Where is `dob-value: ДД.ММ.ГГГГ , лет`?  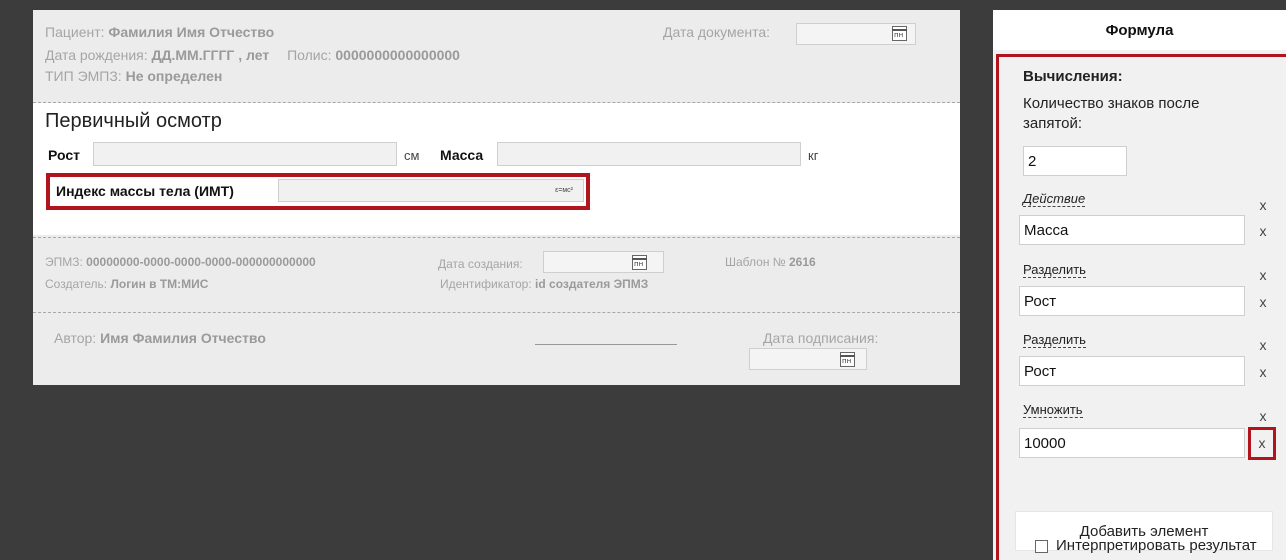
dob-value: ДД.ММ.ГГГГ , лет is located at coordinates (210, 55).